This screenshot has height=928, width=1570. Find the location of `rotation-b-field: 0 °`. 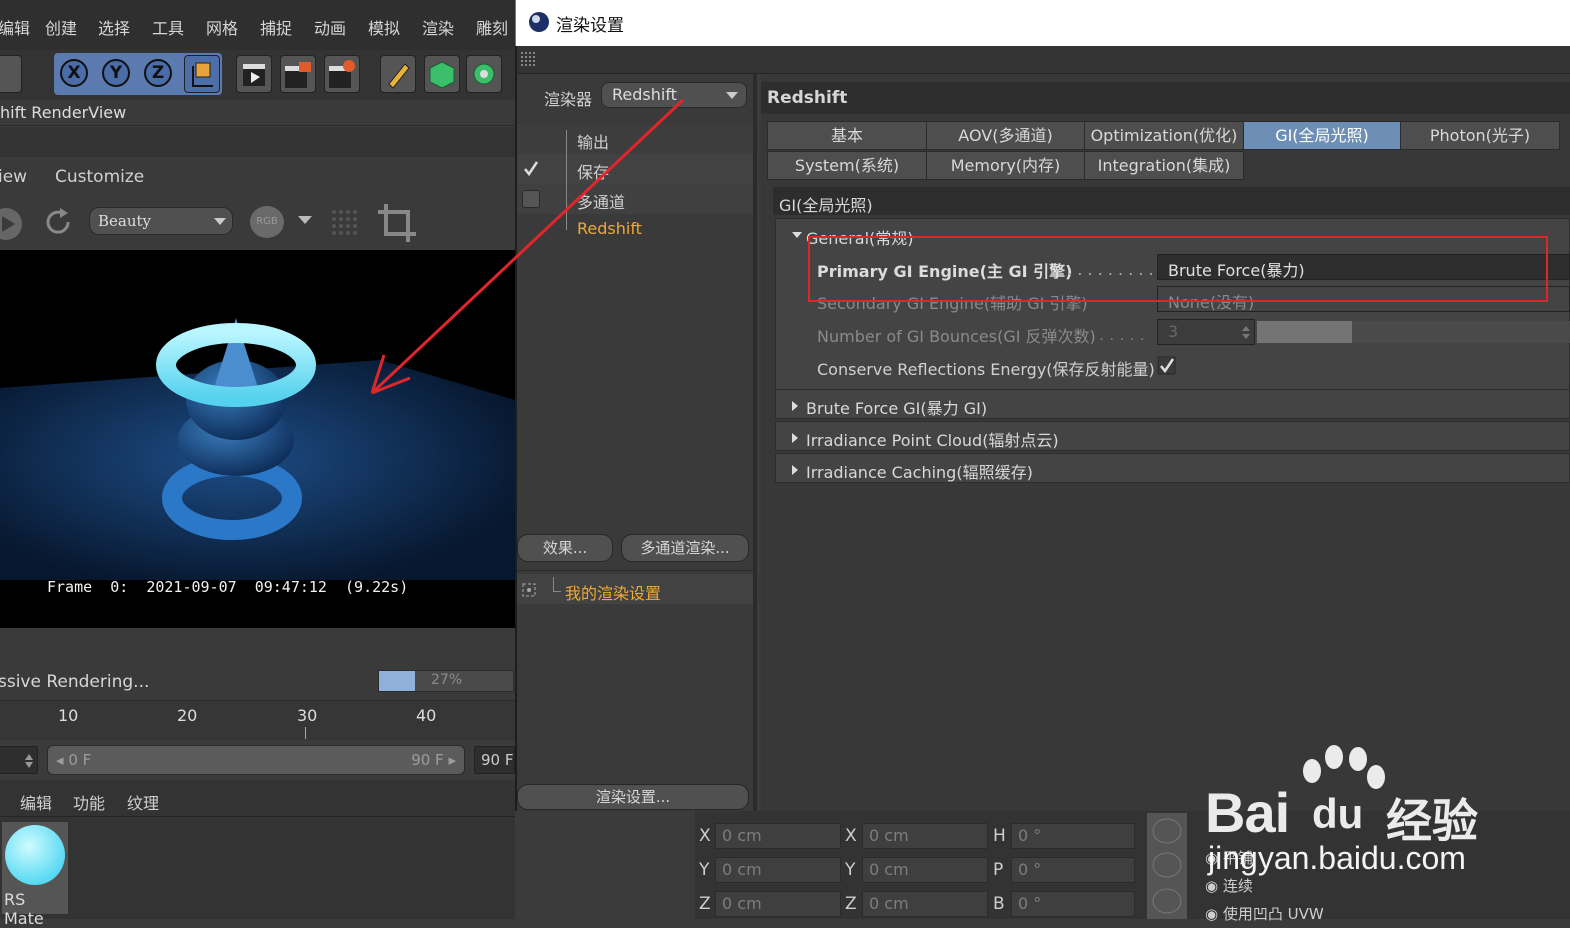

rotation-b-field: 0 ° is located at coordinates (1073, 904).